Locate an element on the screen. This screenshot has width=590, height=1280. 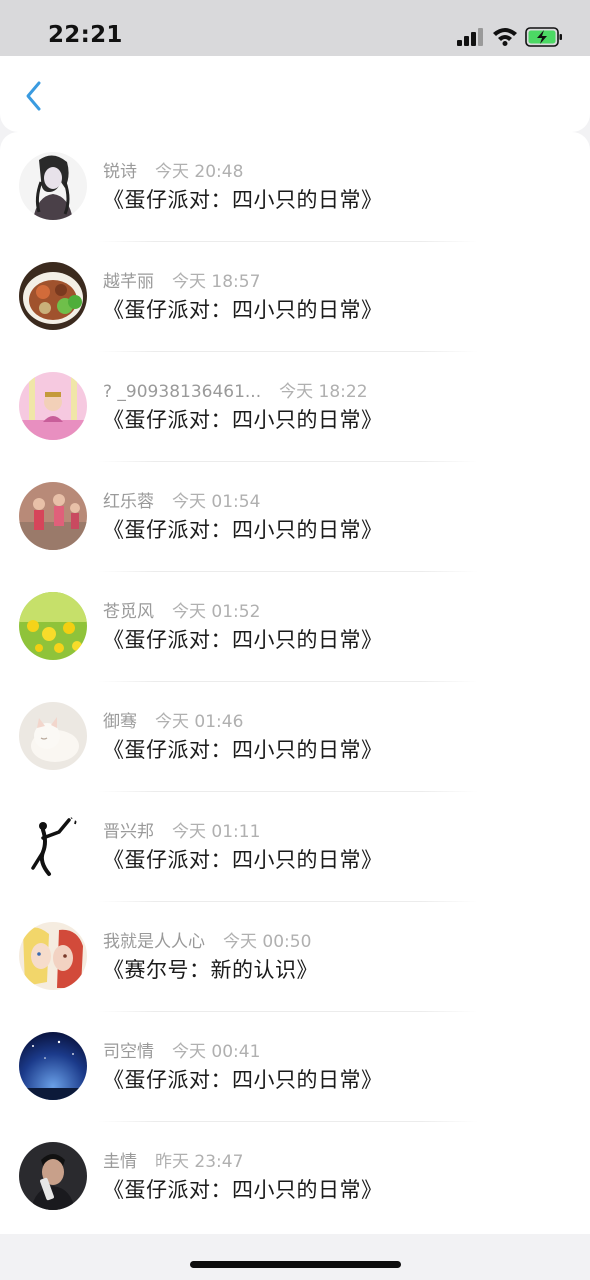
list-item: 锐诗 今天 20:48 《蛋仔派对：四小只的日常》 is located at coordinates (295, 187).